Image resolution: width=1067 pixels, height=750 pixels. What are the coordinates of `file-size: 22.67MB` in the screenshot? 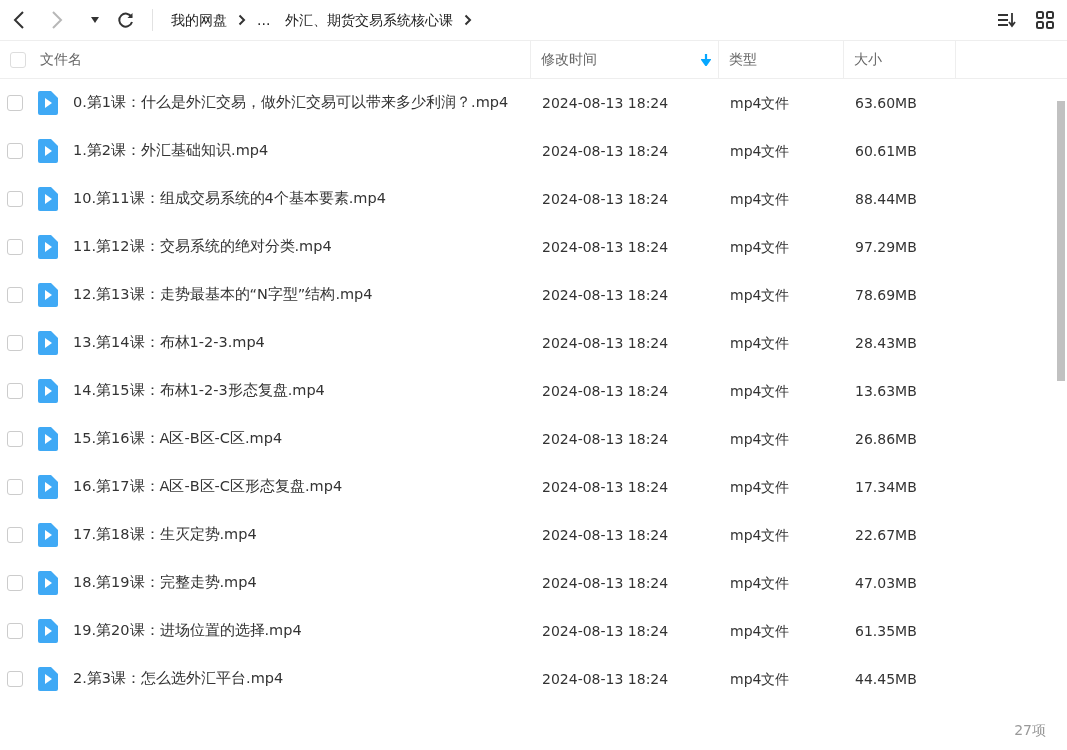 It's located at (885, 534).